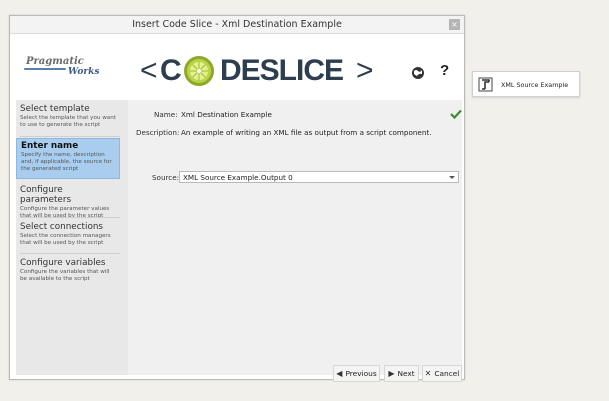  Describe the element at coordinates (45, 69) in the screenshot. I see `logo-swoosh` at that location.